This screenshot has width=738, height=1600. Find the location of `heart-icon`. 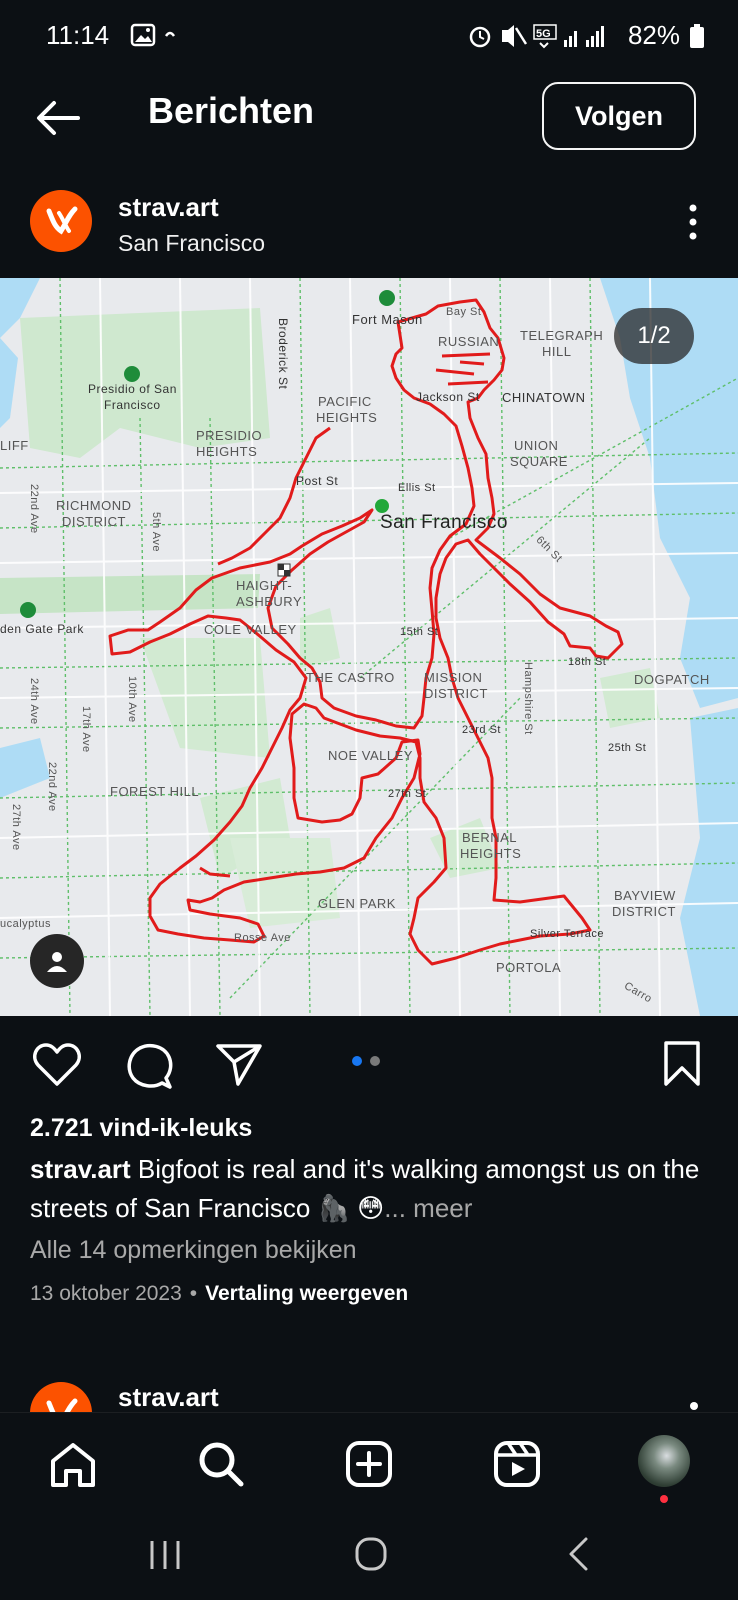

heart-icon is located at coordinates (57, 1067).